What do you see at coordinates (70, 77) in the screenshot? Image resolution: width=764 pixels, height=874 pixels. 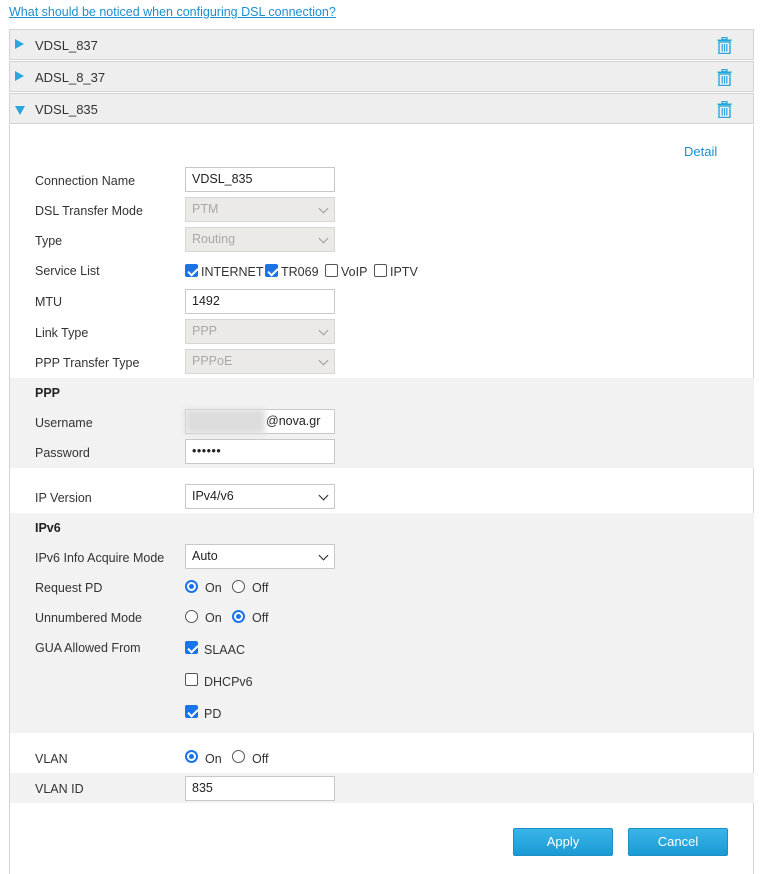 I see `connection-name: ADSL_8_37` at bounding box center [70, 77].